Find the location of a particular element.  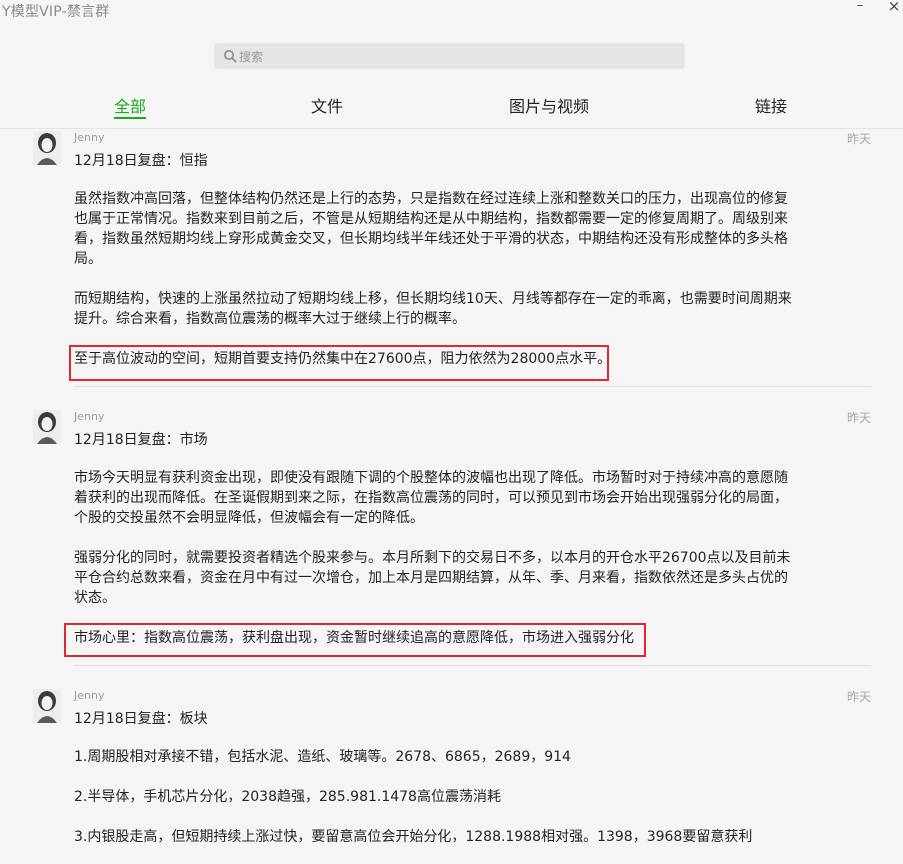

minimize-button: – is located at coordinates (860, 7).